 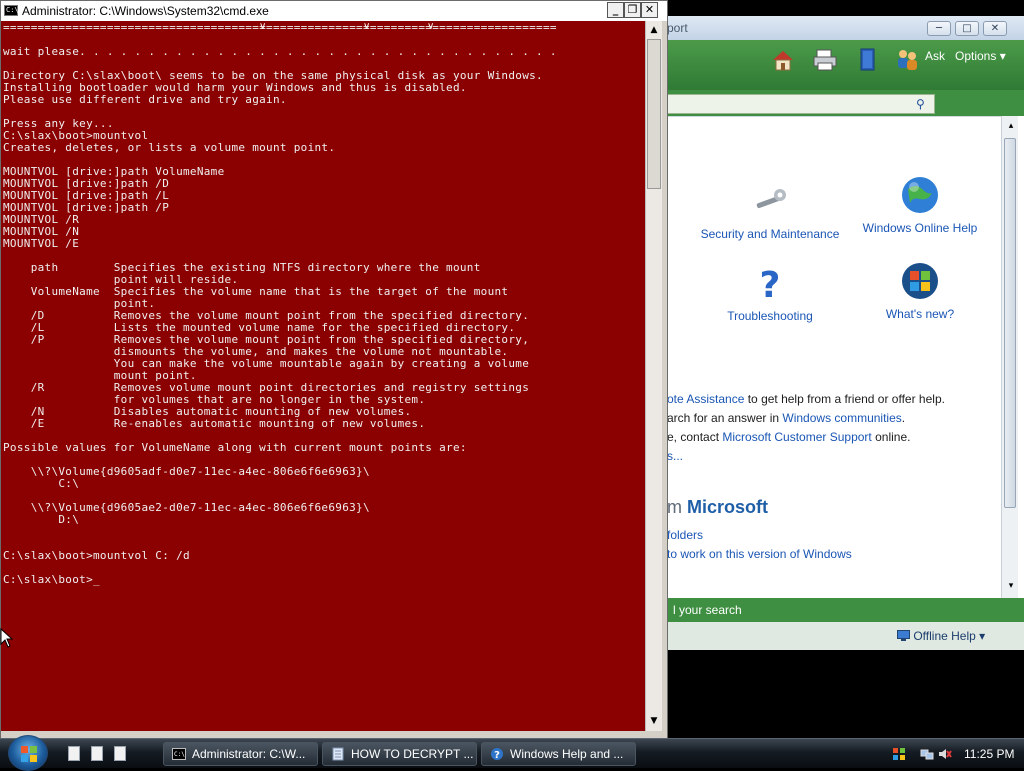 I want to click on options-label: Options, so click(x=976, y=56).